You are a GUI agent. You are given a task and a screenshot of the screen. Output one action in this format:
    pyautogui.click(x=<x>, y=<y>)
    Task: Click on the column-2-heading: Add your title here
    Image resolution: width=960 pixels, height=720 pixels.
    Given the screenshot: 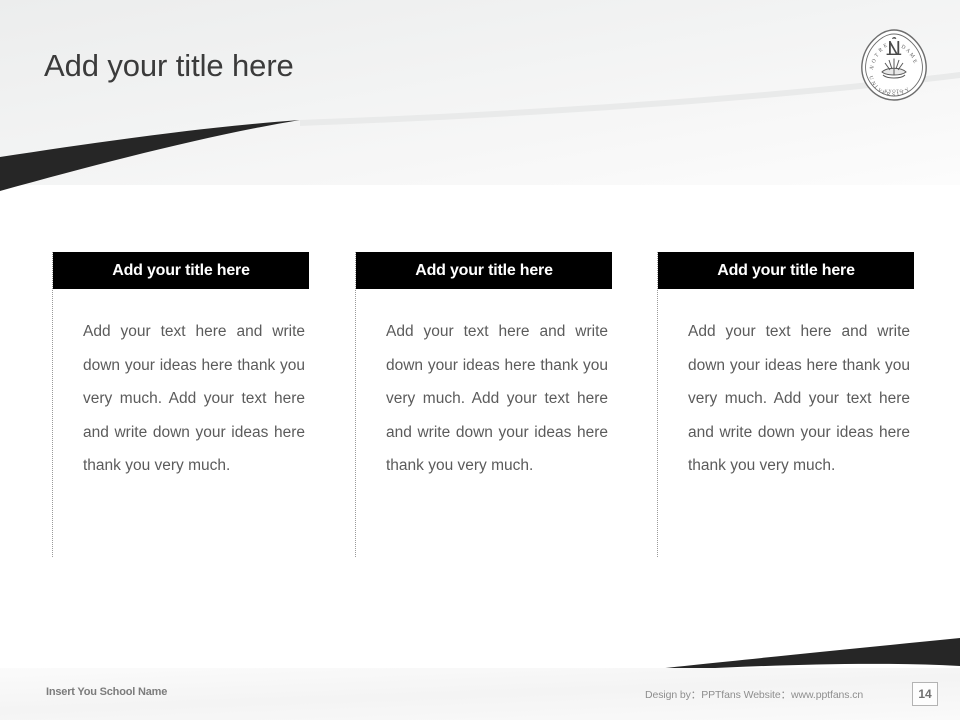 What is the action you would take?
    pyautogui.click(x=484, y=270)
    